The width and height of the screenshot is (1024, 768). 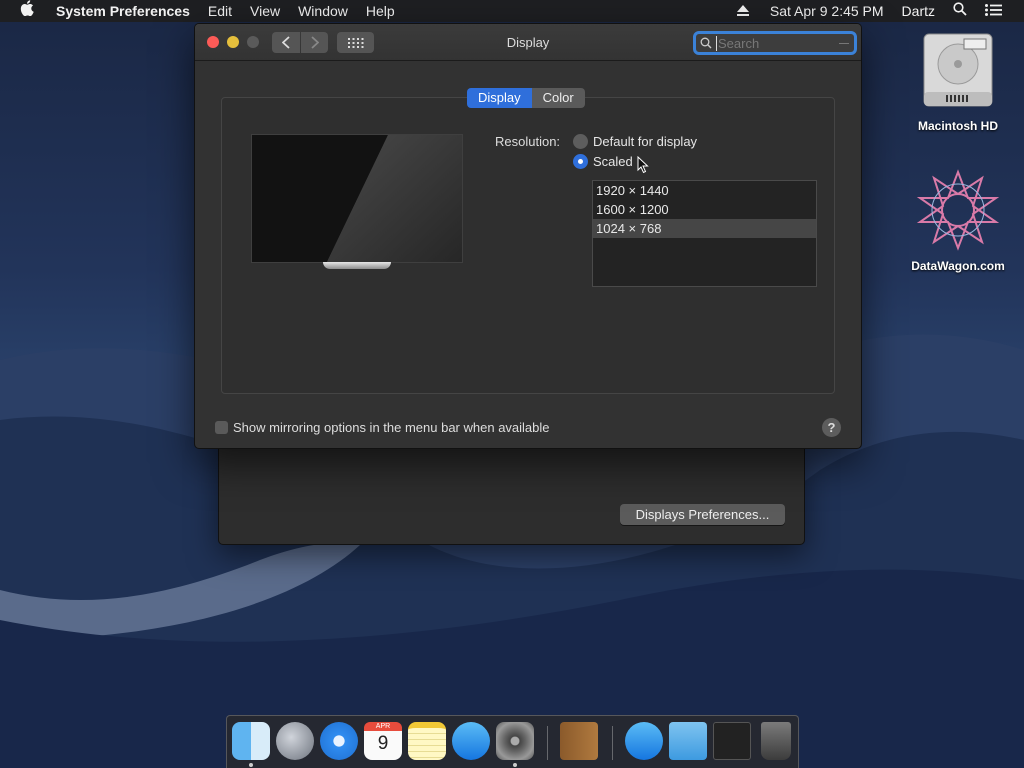 I want to click on search-clear-icon, so click(x=844, y=43).